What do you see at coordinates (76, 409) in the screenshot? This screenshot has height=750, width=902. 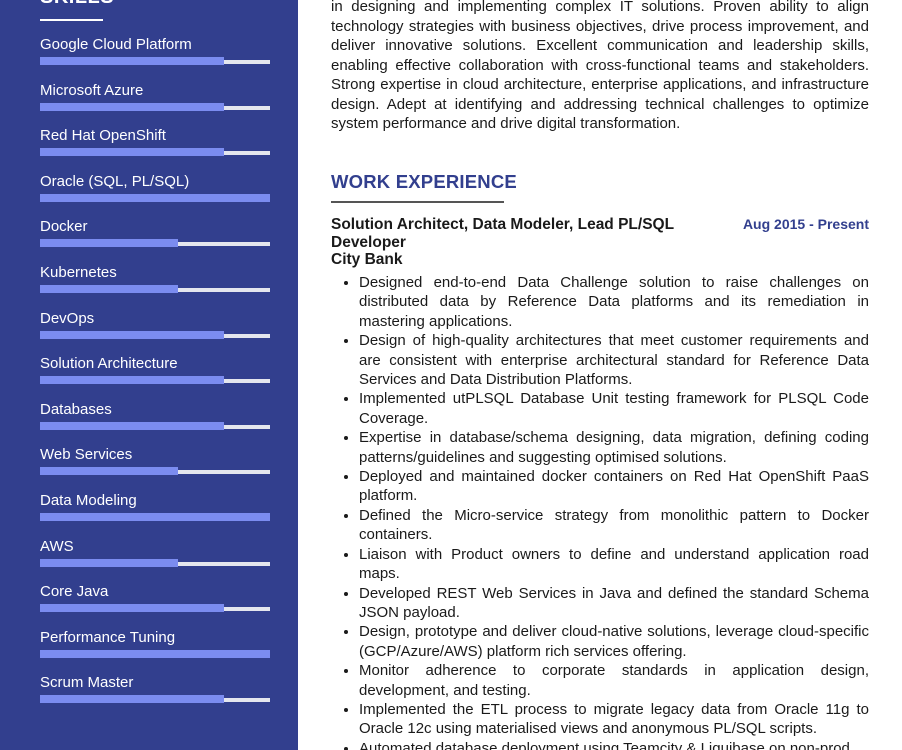 I see `skill-label: Databases` at bounding box center [76, 409].